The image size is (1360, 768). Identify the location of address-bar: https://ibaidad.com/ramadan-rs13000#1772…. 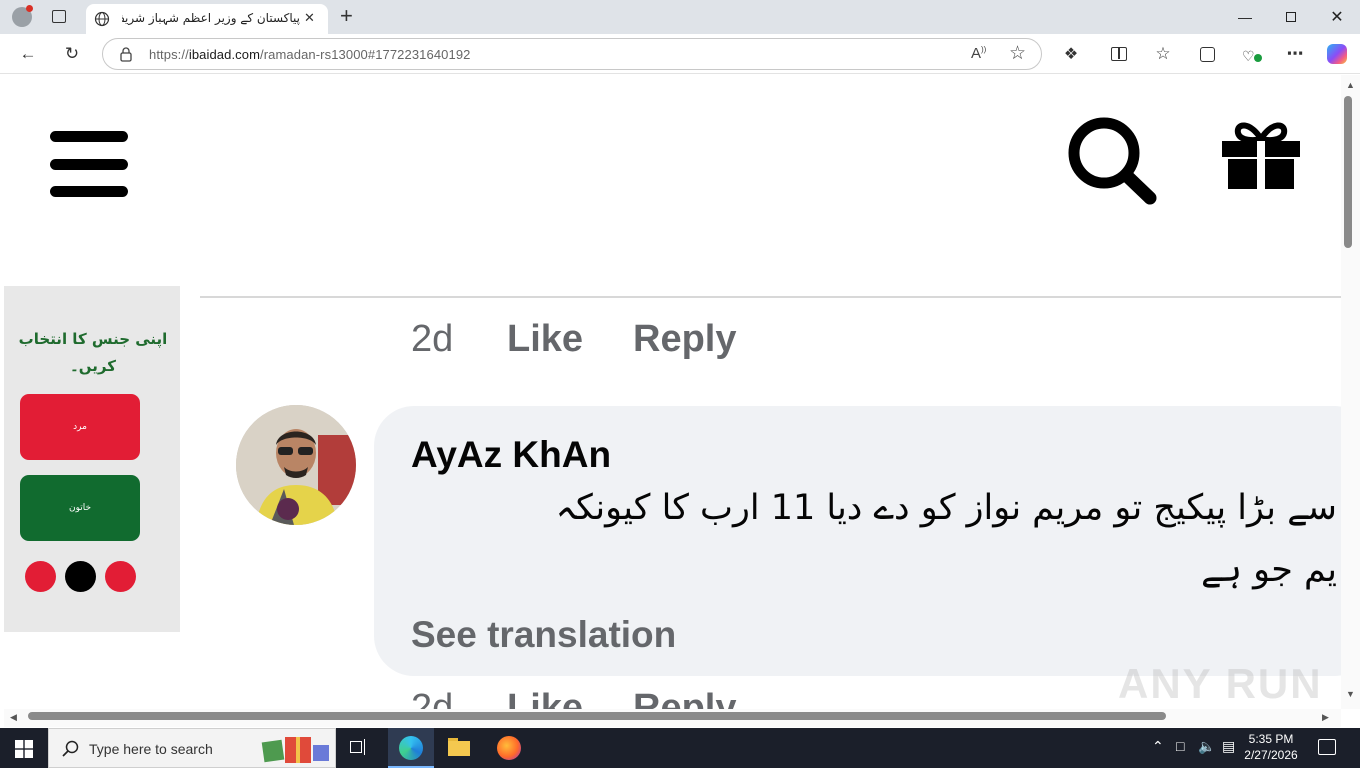
(572, 54).